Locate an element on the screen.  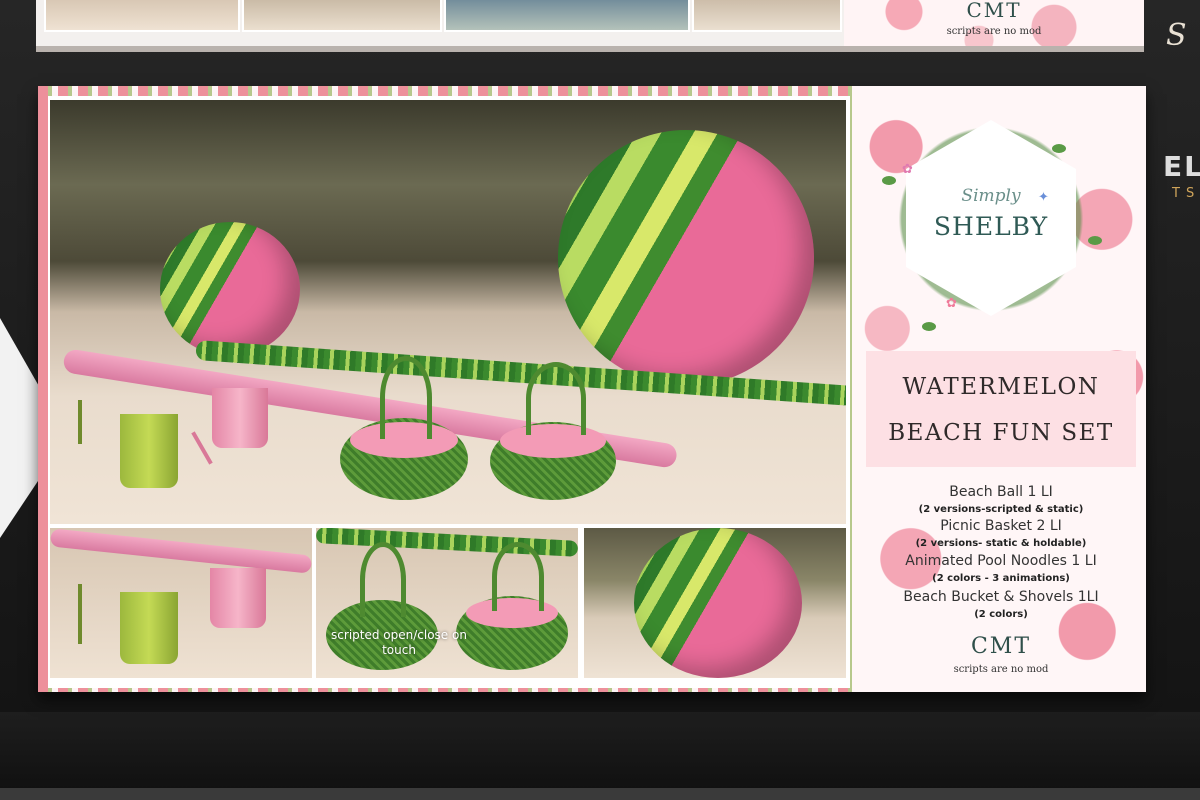
baskets-detail-photo: scripted open/close on touch is located at coordinates (447, 603).